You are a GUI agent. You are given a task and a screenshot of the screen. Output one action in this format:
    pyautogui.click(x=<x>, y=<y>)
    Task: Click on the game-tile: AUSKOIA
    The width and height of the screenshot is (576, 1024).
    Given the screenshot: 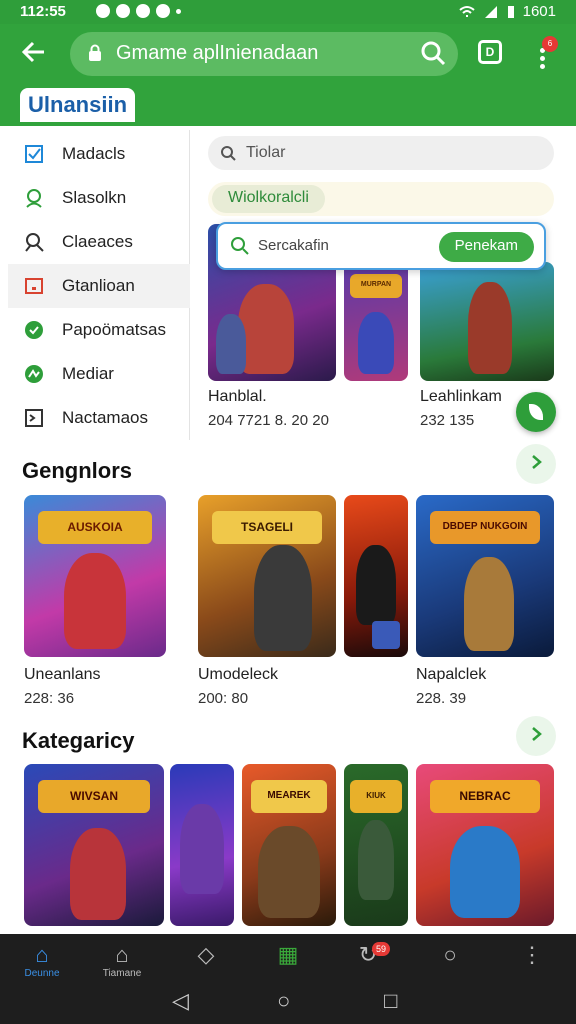 What is the action you would take?
    pyautogui.click(x=95, y=576)
    